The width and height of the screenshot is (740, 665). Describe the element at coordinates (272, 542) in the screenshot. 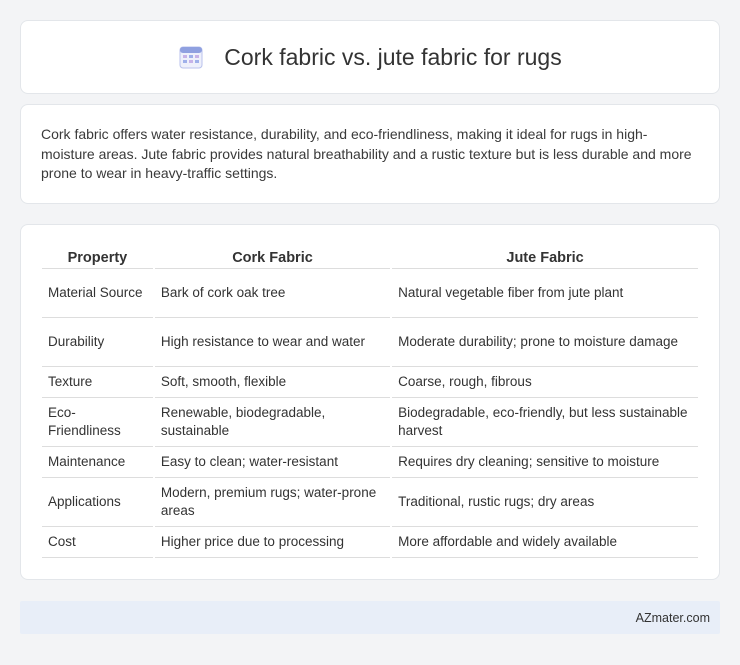

I see `cell-cork: Higher price due to processing` at that location.